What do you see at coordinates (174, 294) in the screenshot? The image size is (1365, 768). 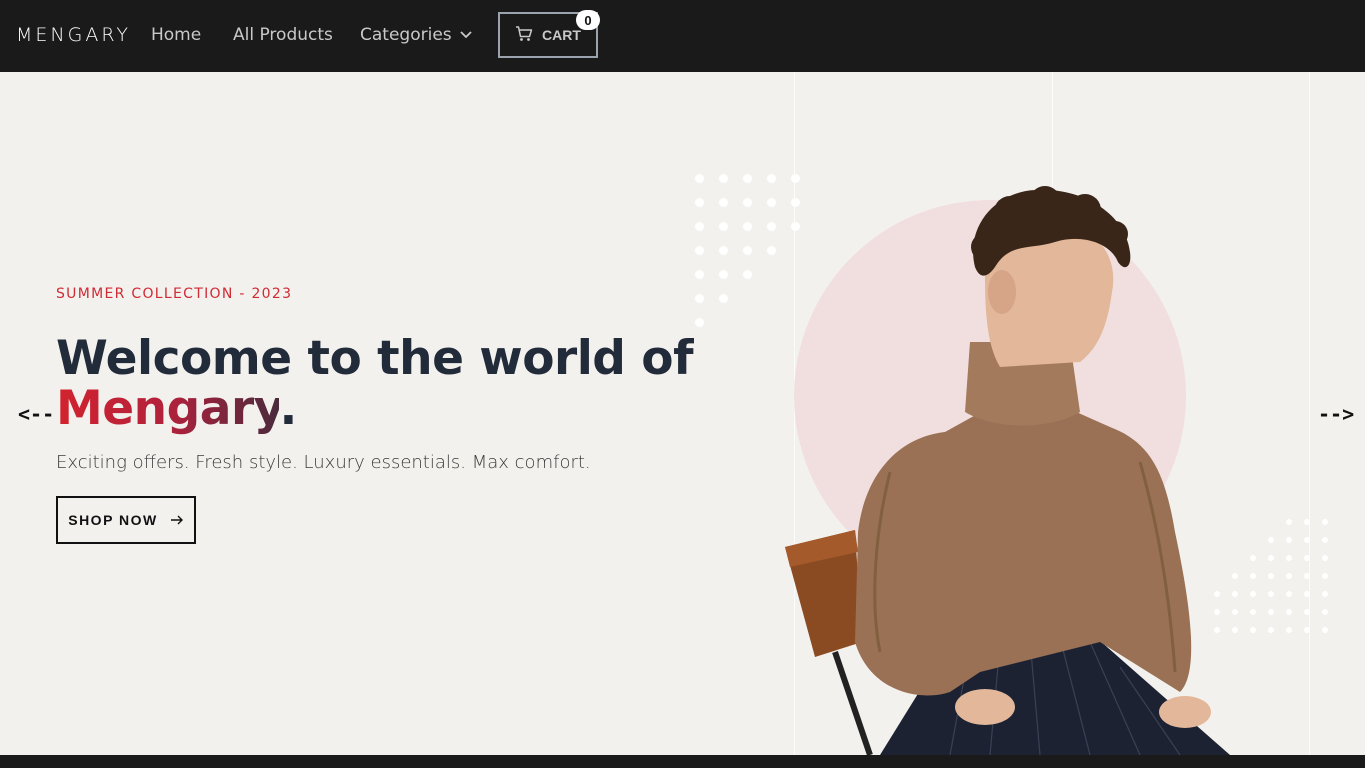 I see `hero-eyebrow: SUMMER COLLECTION - 2023` at bounding box center [174, 294].